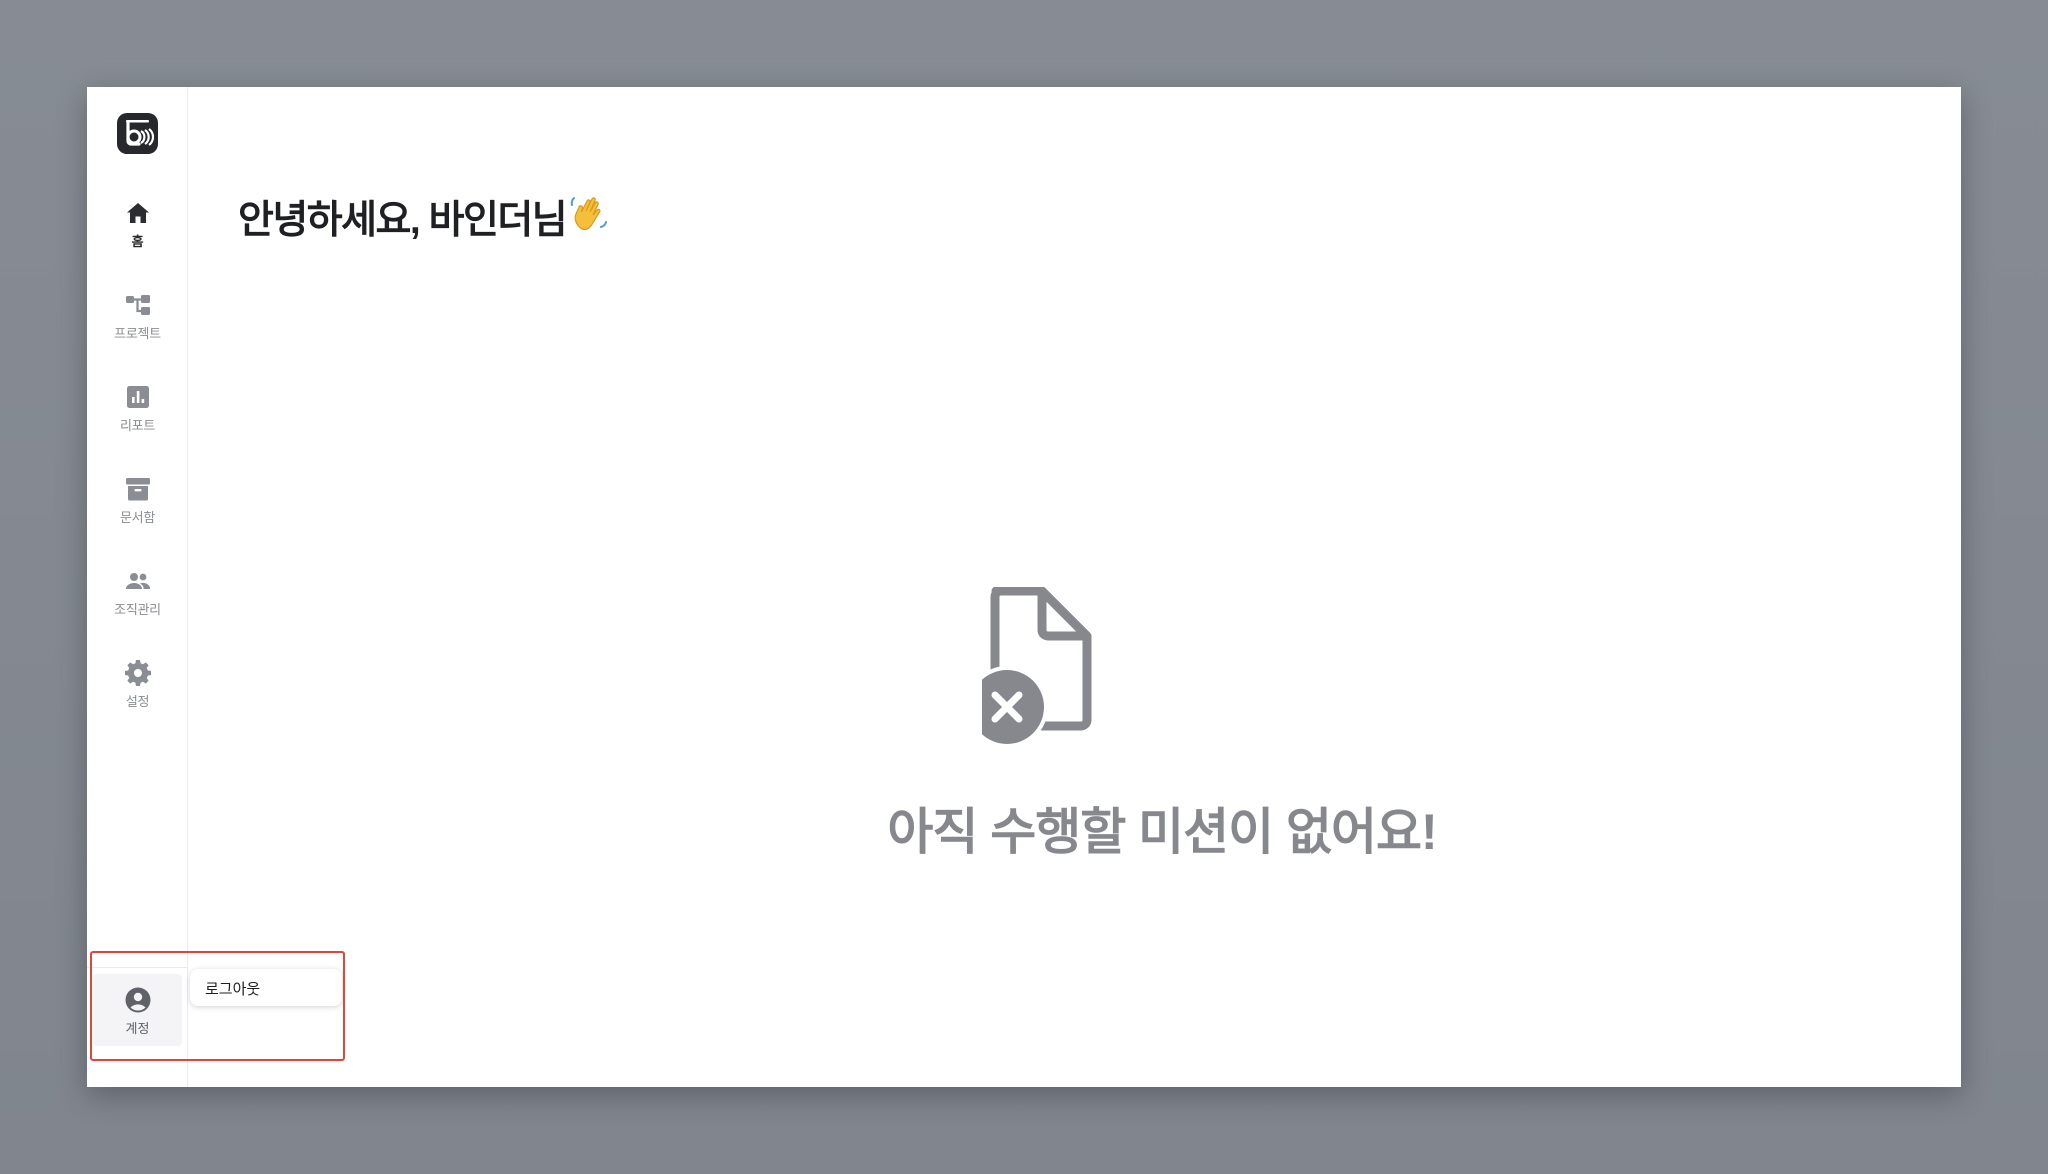 The height and width of the screenshot is (1174, 2048). Describe the element at coordinates (137, 489) in the screenshot. I see `archive-box-icon` at that location.